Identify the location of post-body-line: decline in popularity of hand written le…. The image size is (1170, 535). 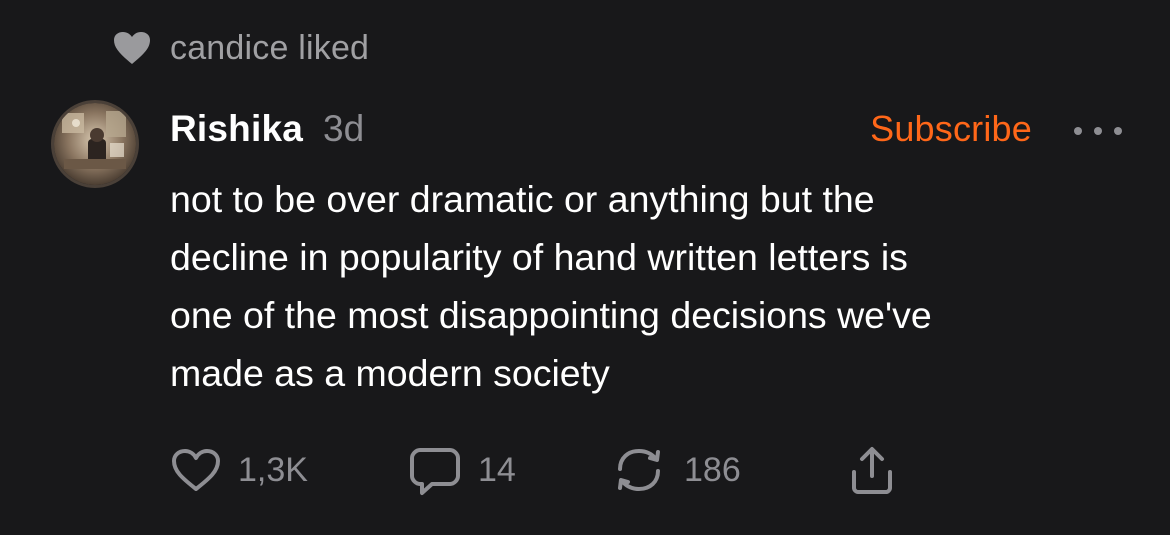
(539, 257).